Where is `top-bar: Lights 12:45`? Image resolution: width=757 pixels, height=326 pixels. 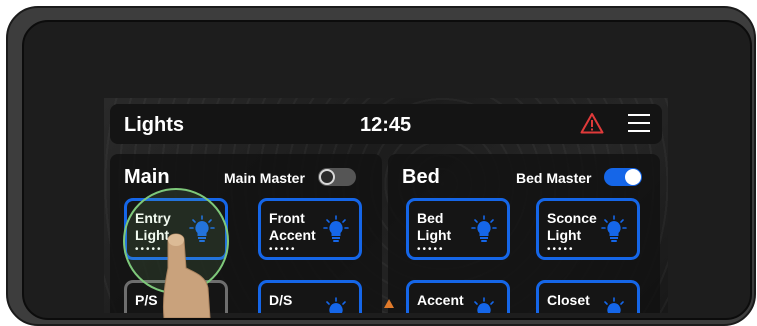 top-bar: Lights 12:45 is located at coordinates (386, 124).